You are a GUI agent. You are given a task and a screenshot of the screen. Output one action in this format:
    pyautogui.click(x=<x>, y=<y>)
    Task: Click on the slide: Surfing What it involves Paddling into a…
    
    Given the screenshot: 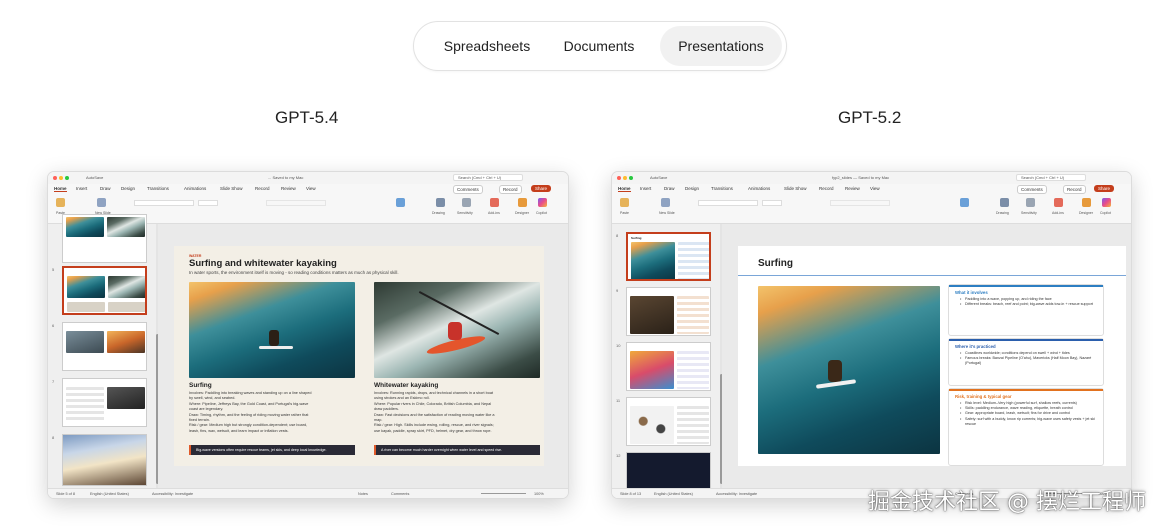 What is the action you would take?
    pyautogui.click(x=932, y=356)
    